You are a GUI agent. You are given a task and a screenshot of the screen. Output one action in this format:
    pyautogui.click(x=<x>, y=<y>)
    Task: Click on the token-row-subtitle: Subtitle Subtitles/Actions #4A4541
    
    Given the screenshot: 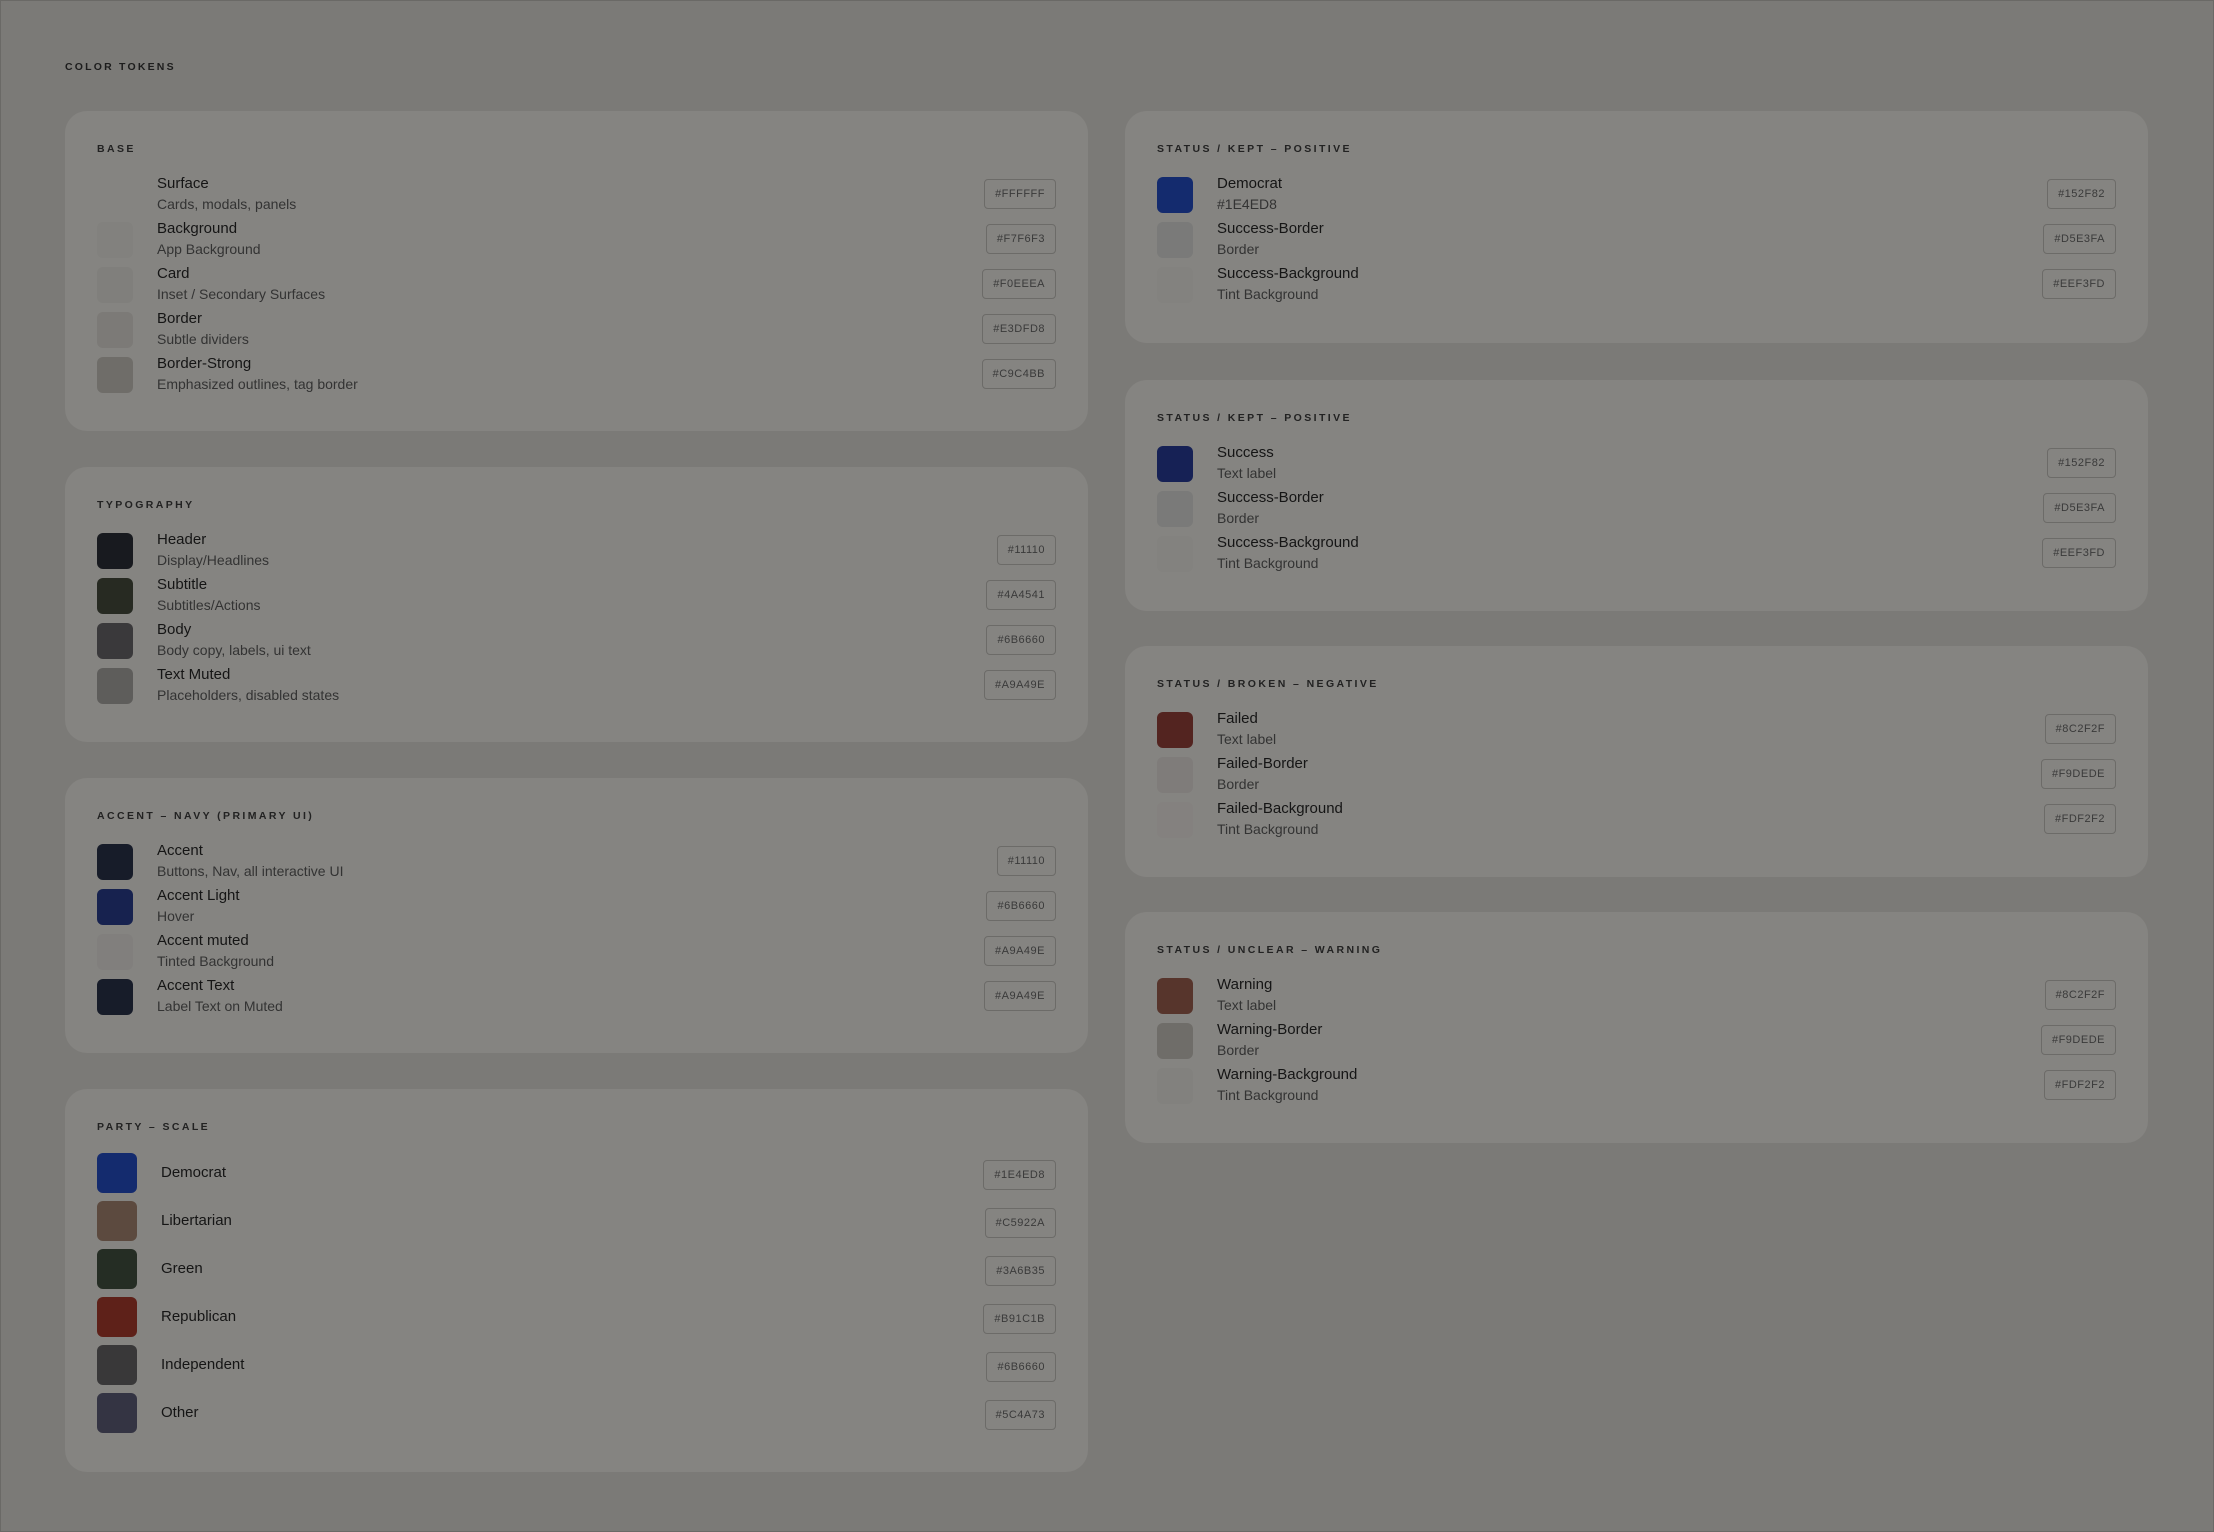 What is the action you would take?
    pyautogui.click(x=576, y=595)
    